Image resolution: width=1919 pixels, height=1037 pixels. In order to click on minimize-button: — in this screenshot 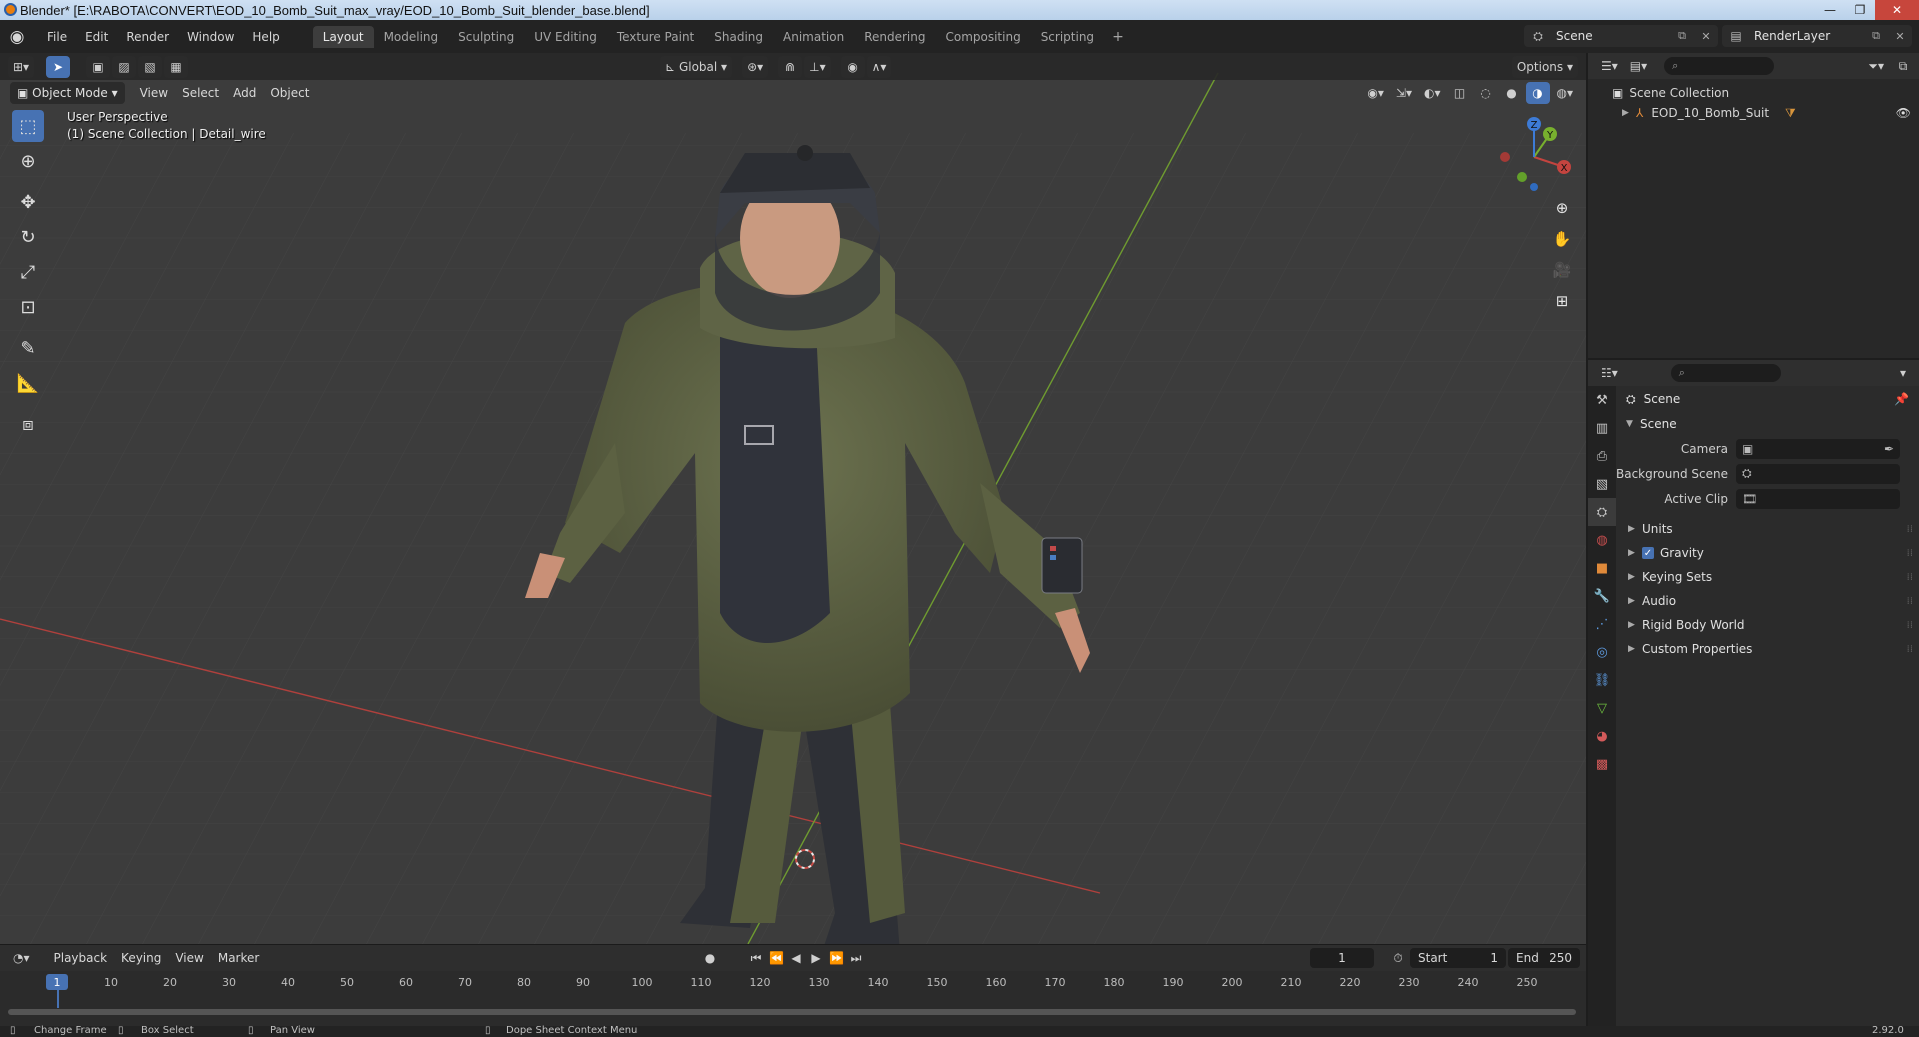, I will do `click(1830, 10)`.